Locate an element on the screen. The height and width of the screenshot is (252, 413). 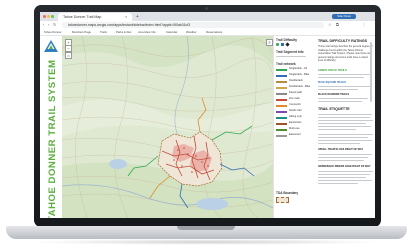
star-icon: ☆ is located at coordinates (330, 25).